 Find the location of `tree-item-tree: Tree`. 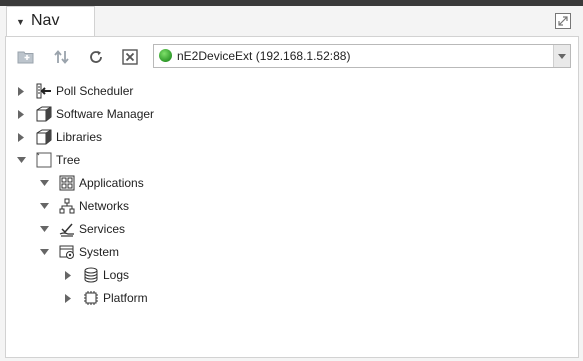

tree-item-tree: Tree is located at coordinates (48, 160).